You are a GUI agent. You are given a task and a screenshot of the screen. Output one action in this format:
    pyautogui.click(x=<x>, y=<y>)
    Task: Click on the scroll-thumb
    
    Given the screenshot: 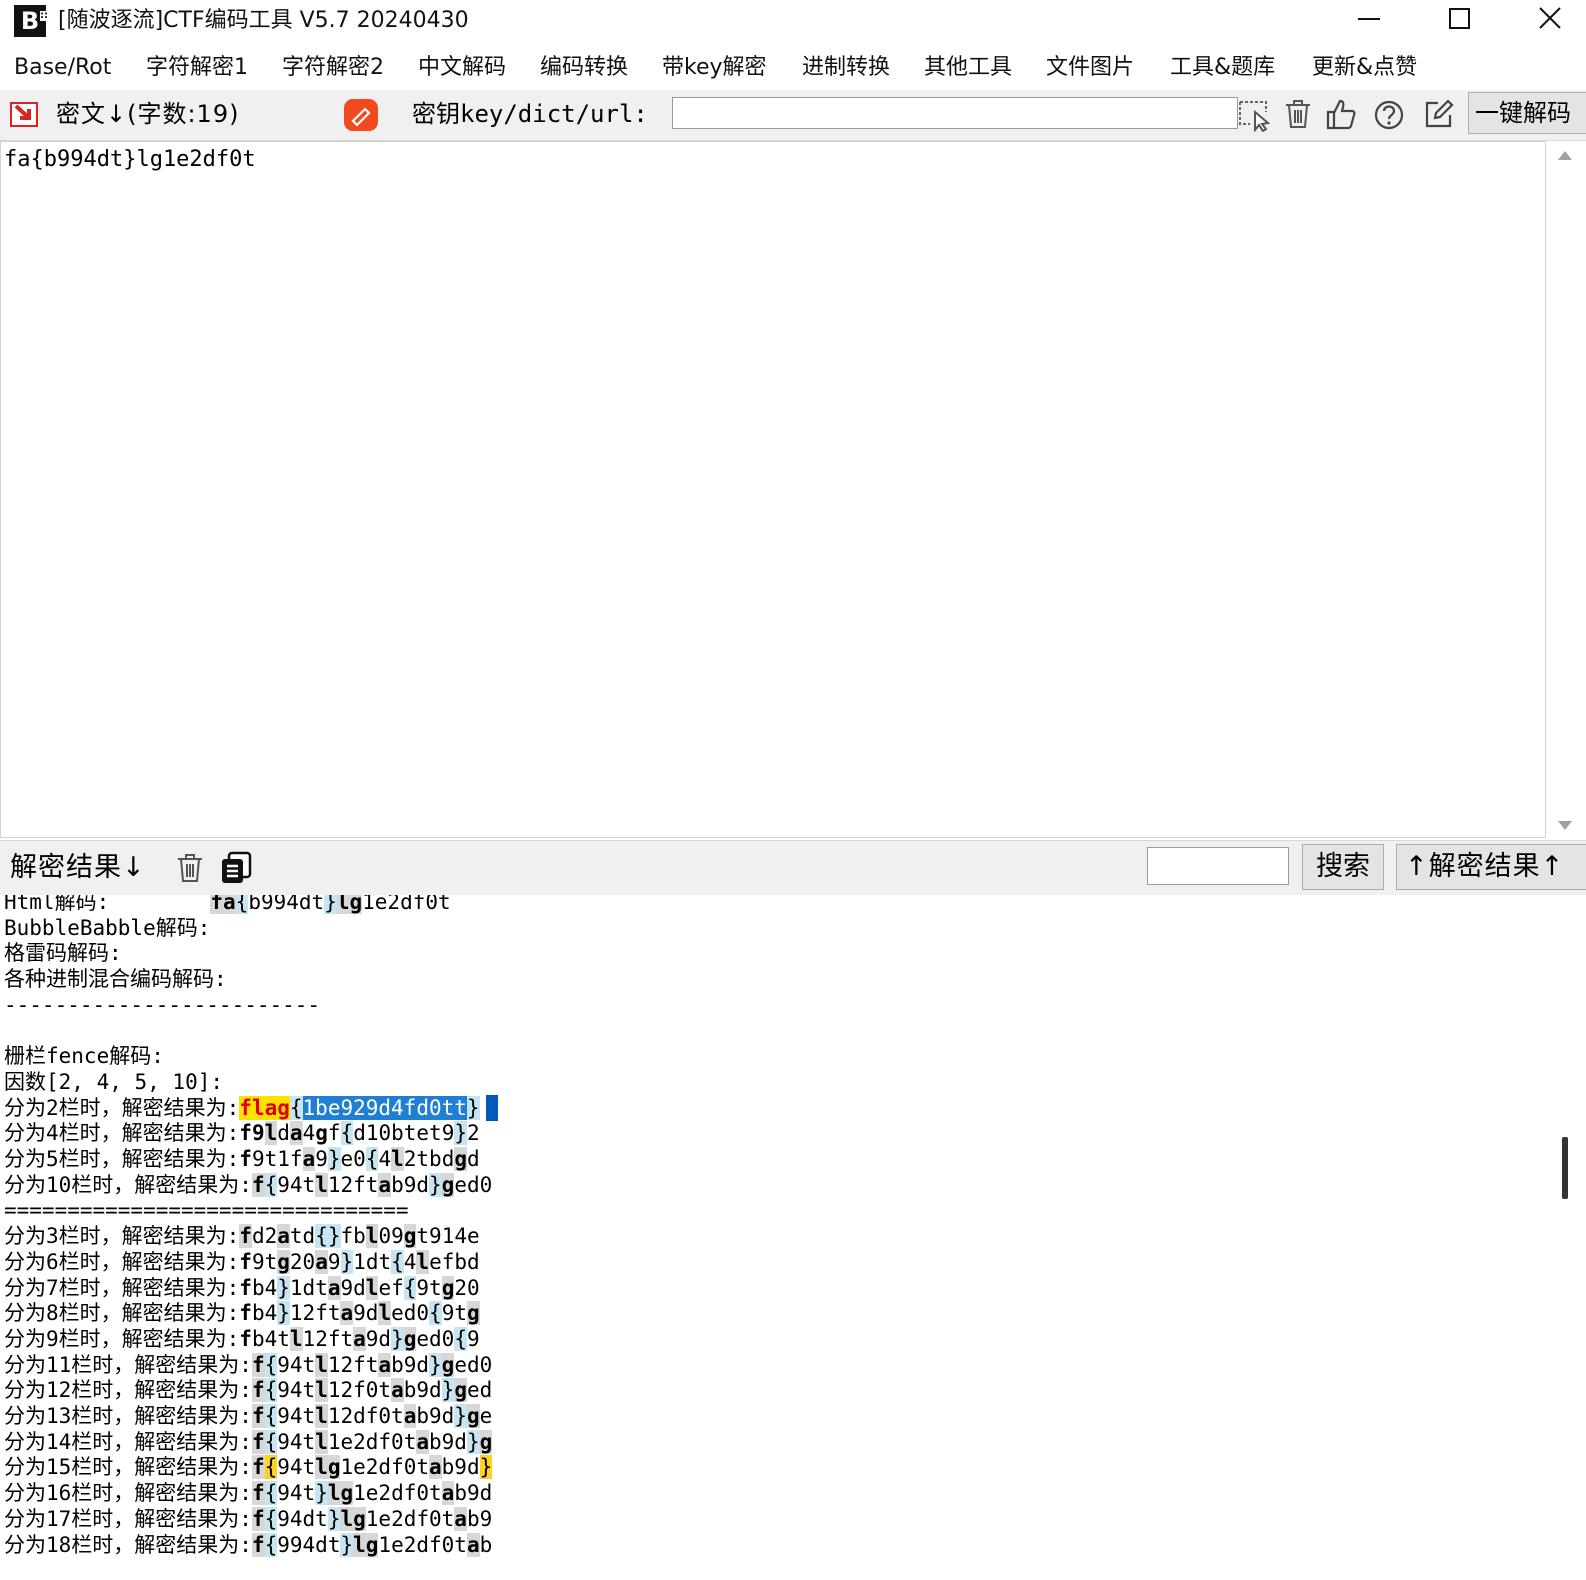 What is the action you would take?
    pyautogui.click(x=1565, y=1168)
    